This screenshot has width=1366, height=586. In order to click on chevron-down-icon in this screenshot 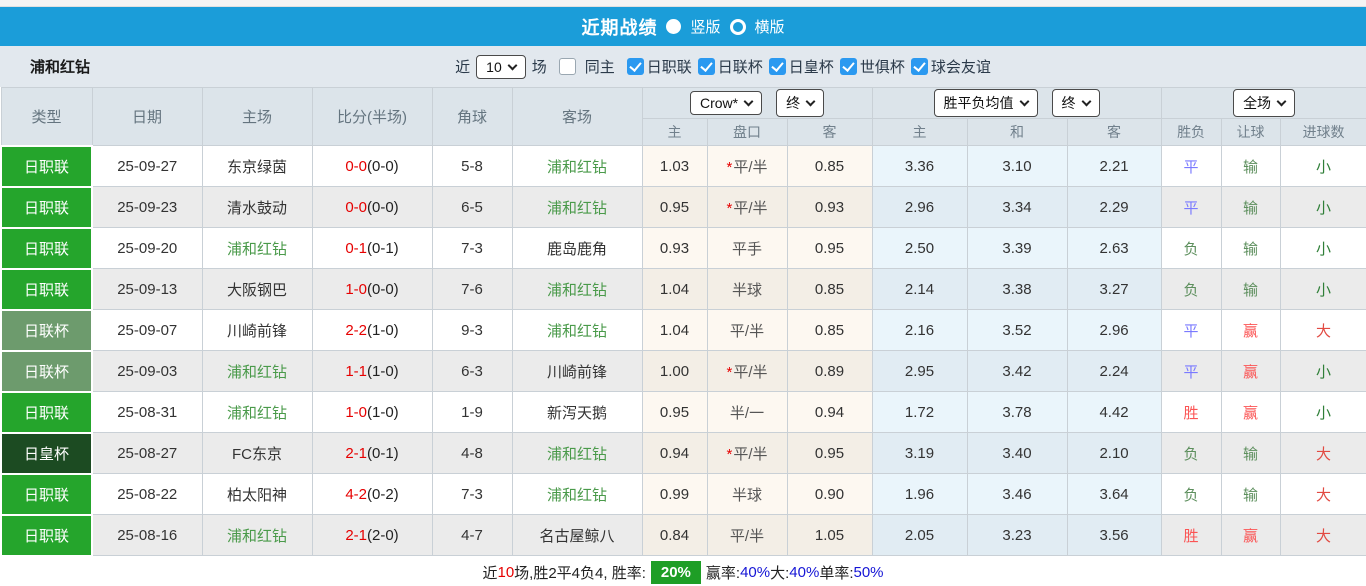, I will do `click(810, 101)`.